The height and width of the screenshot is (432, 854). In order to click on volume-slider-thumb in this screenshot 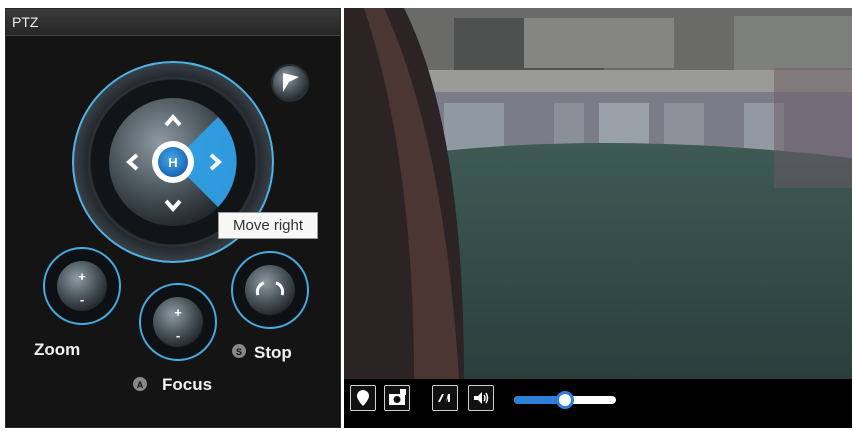, I will do `click(565, 400)`.